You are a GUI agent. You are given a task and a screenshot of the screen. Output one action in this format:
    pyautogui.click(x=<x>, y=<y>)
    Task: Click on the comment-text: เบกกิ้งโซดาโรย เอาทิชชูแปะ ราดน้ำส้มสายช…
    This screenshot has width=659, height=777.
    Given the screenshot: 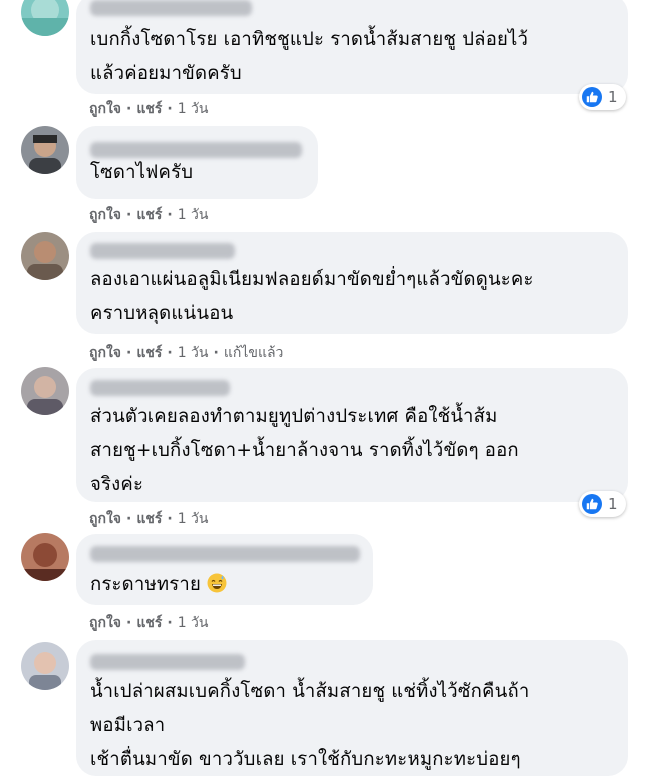 What is the action you would take?
    pyautogui.click(x=309, y=56)
    